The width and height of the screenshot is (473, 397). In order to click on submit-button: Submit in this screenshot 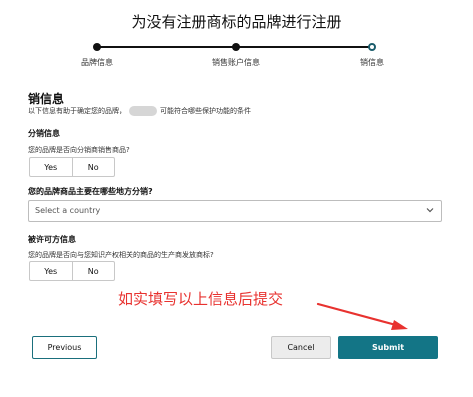, I will do `click(388, 347)`.